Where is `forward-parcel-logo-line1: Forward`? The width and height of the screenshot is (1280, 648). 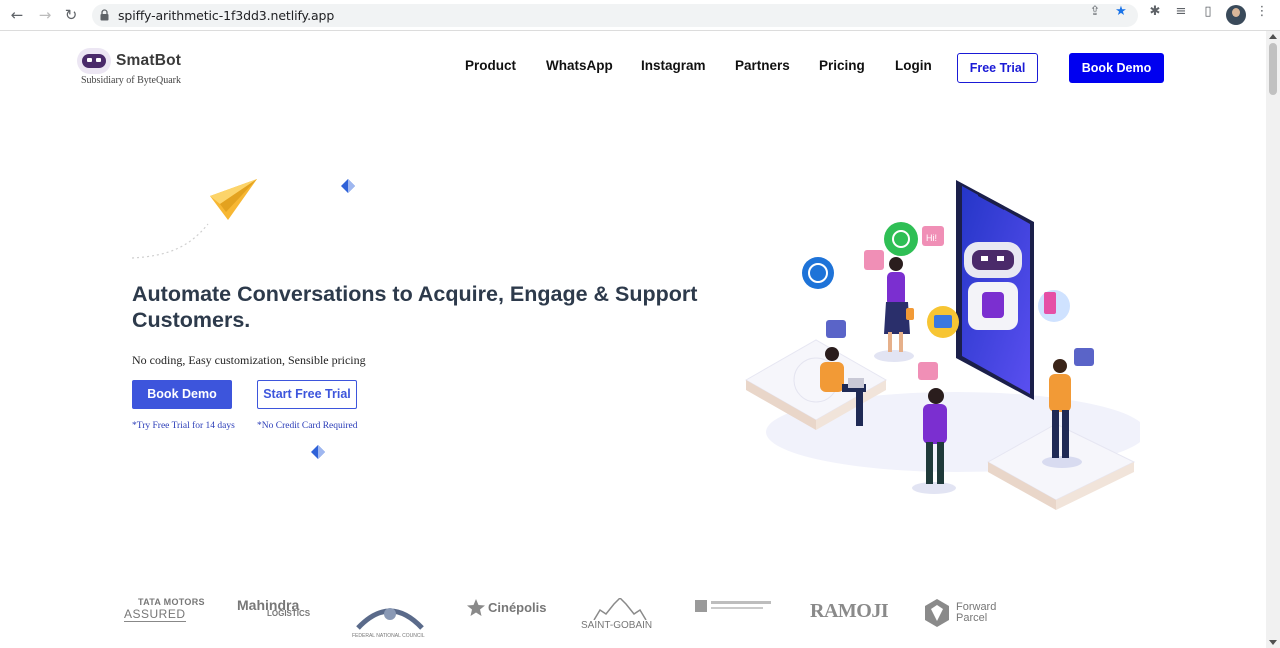
forward-parcel-logo-line1: Forward is located at coordinates (976, 607).